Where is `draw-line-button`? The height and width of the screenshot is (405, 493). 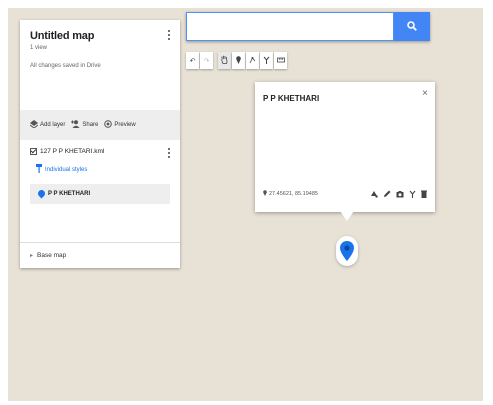 draw-line-button is located at coordinates (252, 60).